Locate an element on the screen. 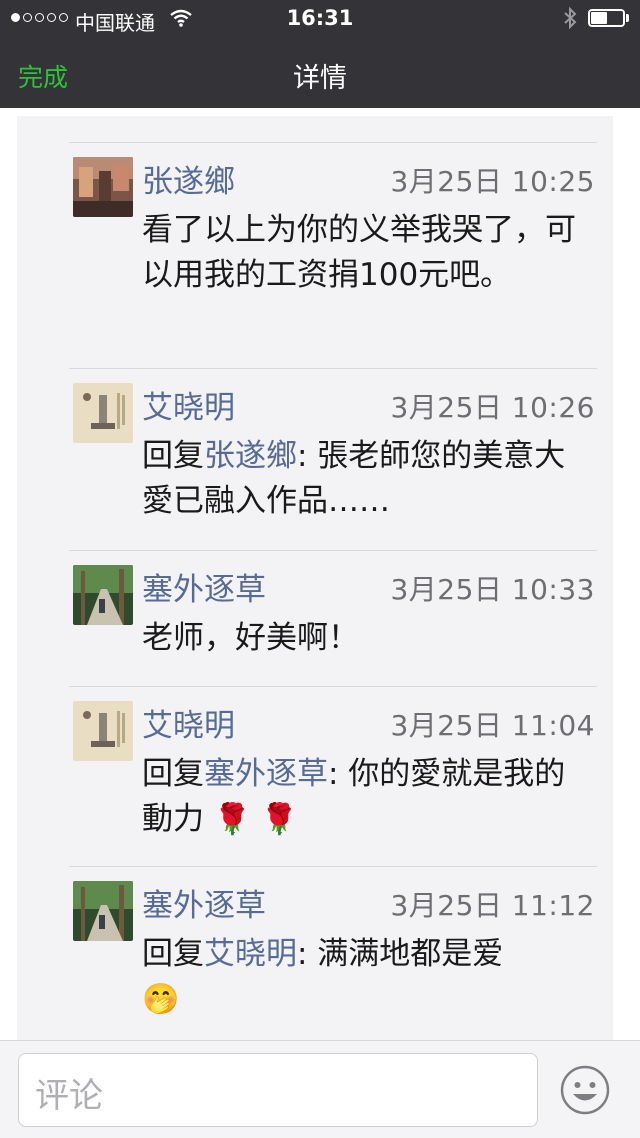 The image size is (640, 1138). comment-timestamp: 3月25日 10:33 is located at coordinates (492, 589).